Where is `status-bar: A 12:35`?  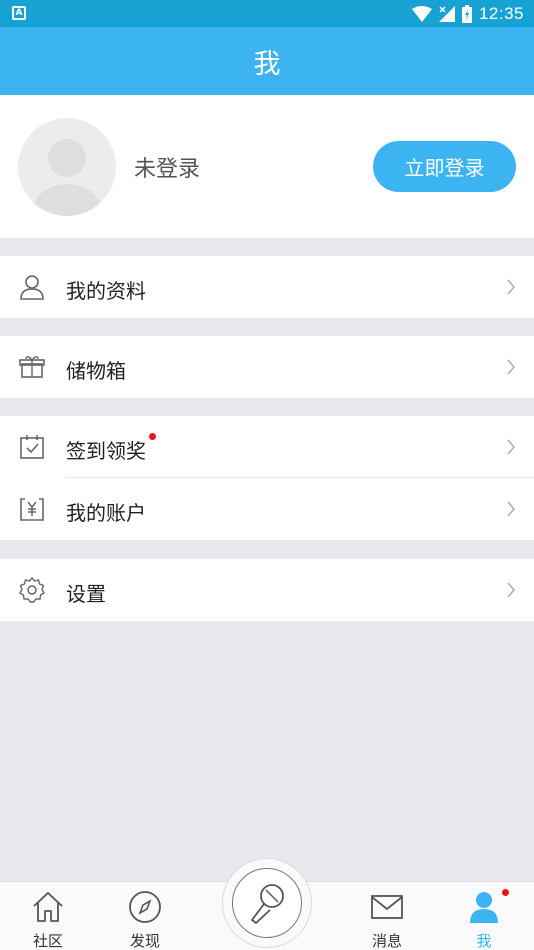 status-bar: A 12:35 is located at coordinates (267, 13).